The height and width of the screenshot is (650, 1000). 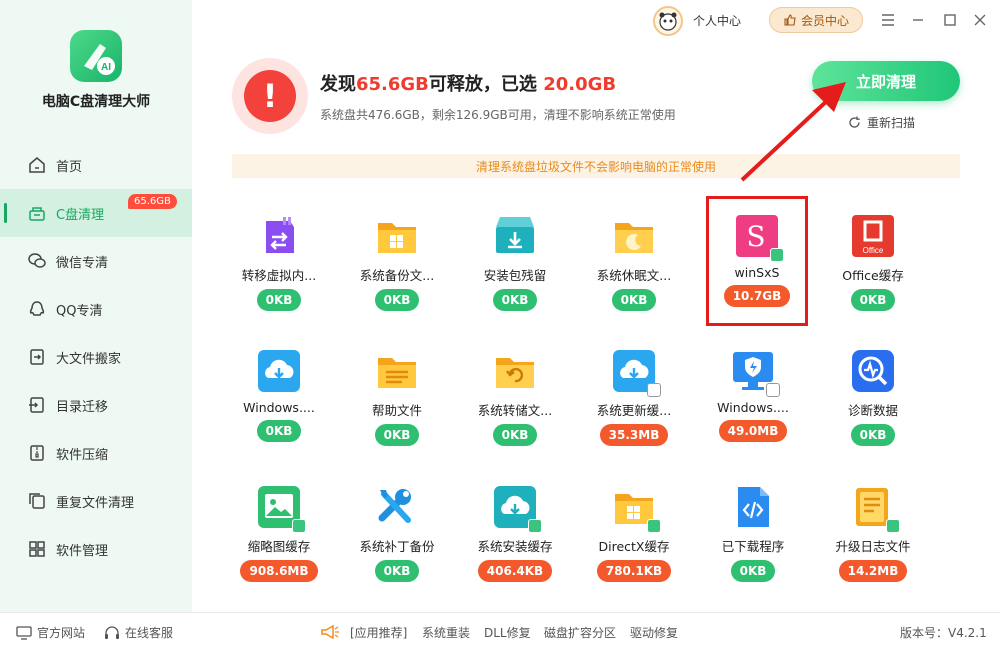 What do you see at coordinates (152, 201) in the screenshot?
I see `size-badge: 65.6GB` at bounding box center [152, 201].